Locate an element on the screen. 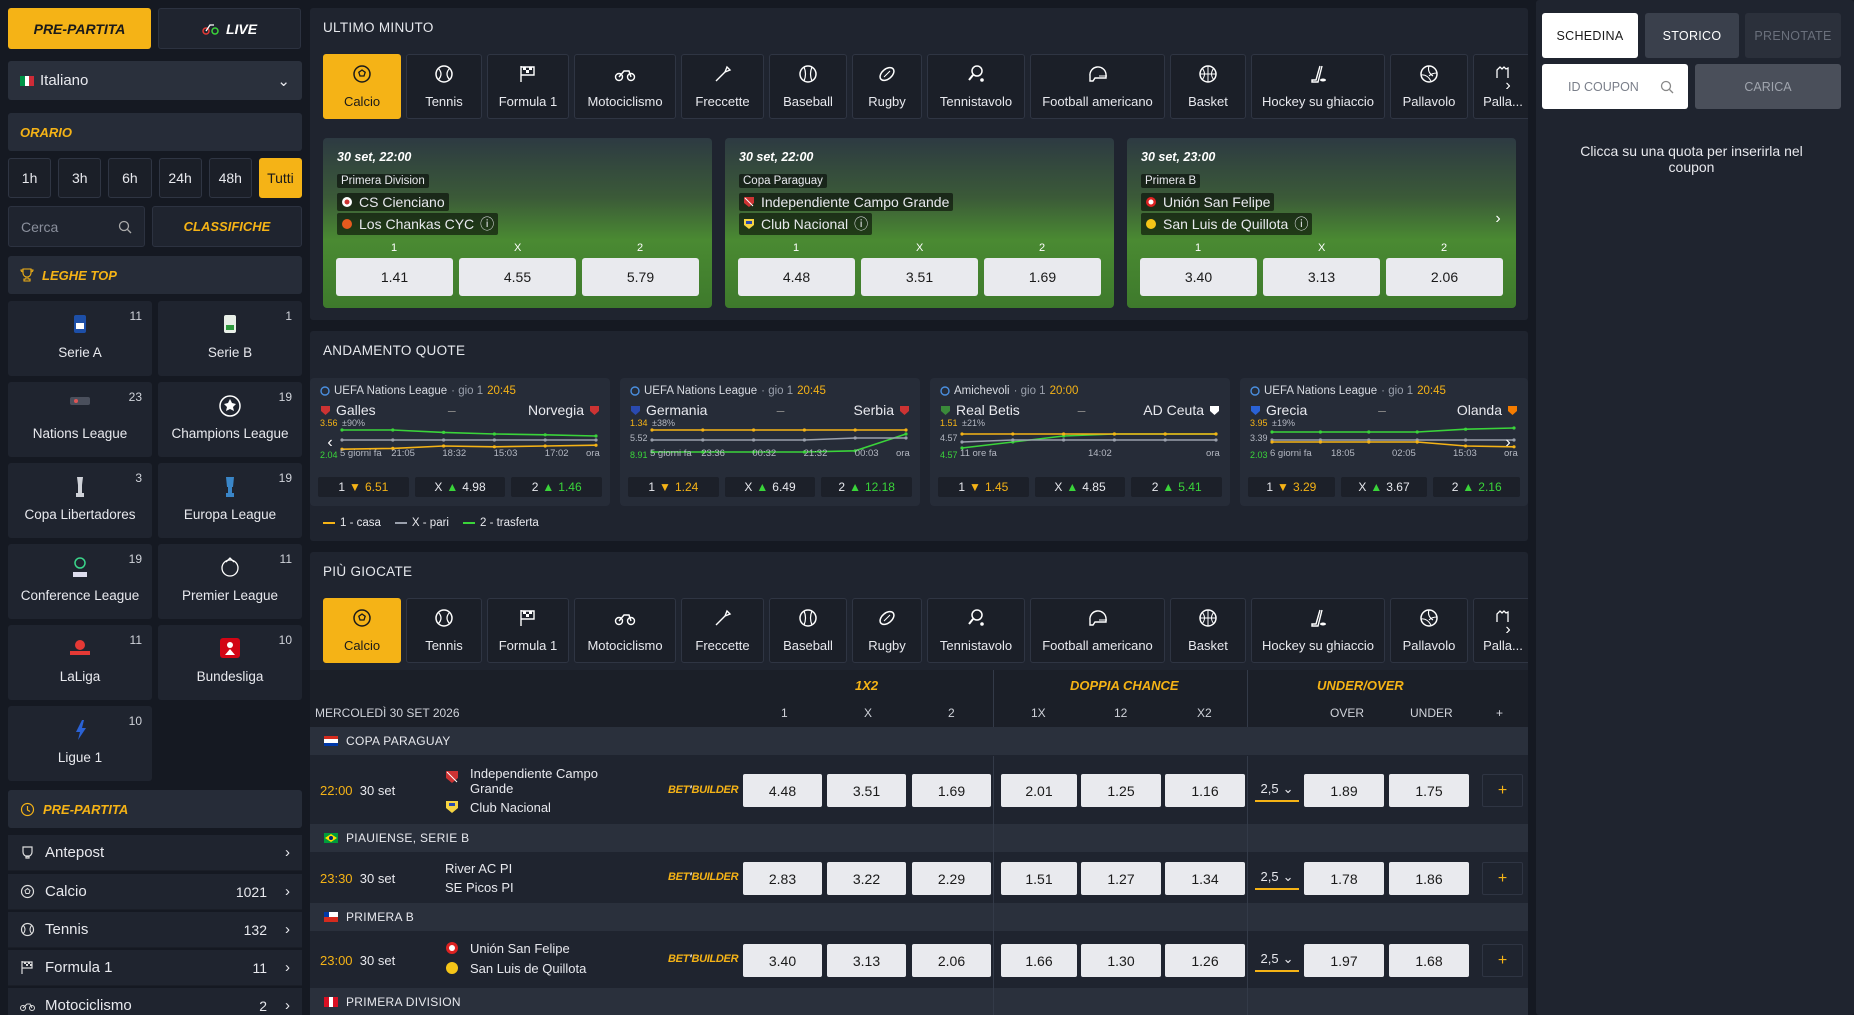  league-premier-league: 11 Premier League is located at coordinates (230, 581).